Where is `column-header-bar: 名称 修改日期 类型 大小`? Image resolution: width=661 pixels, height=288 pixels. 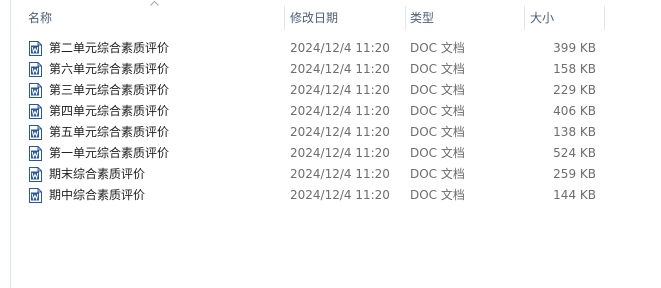 column-header-bar: 名称 修改日期 类型 大小 is located at coordinates (336, 16).